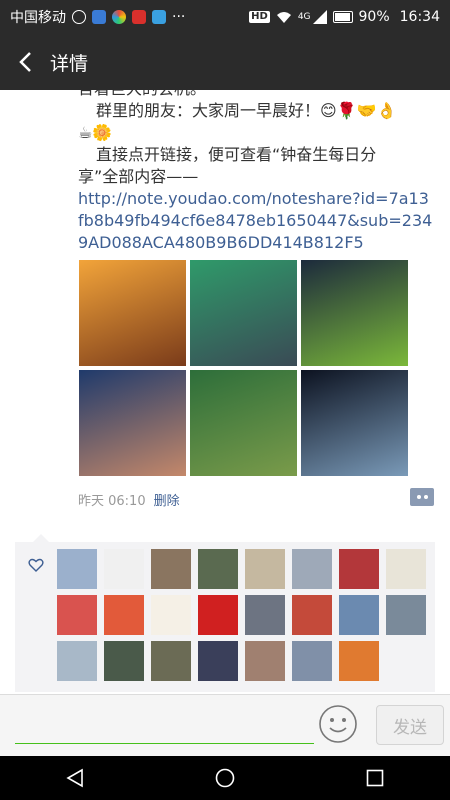 The image size is (450, 800). What do you see at coordinates (69, 63) in the screenshot?
I see `page-title: 详情` at bounding box center [69, 63].